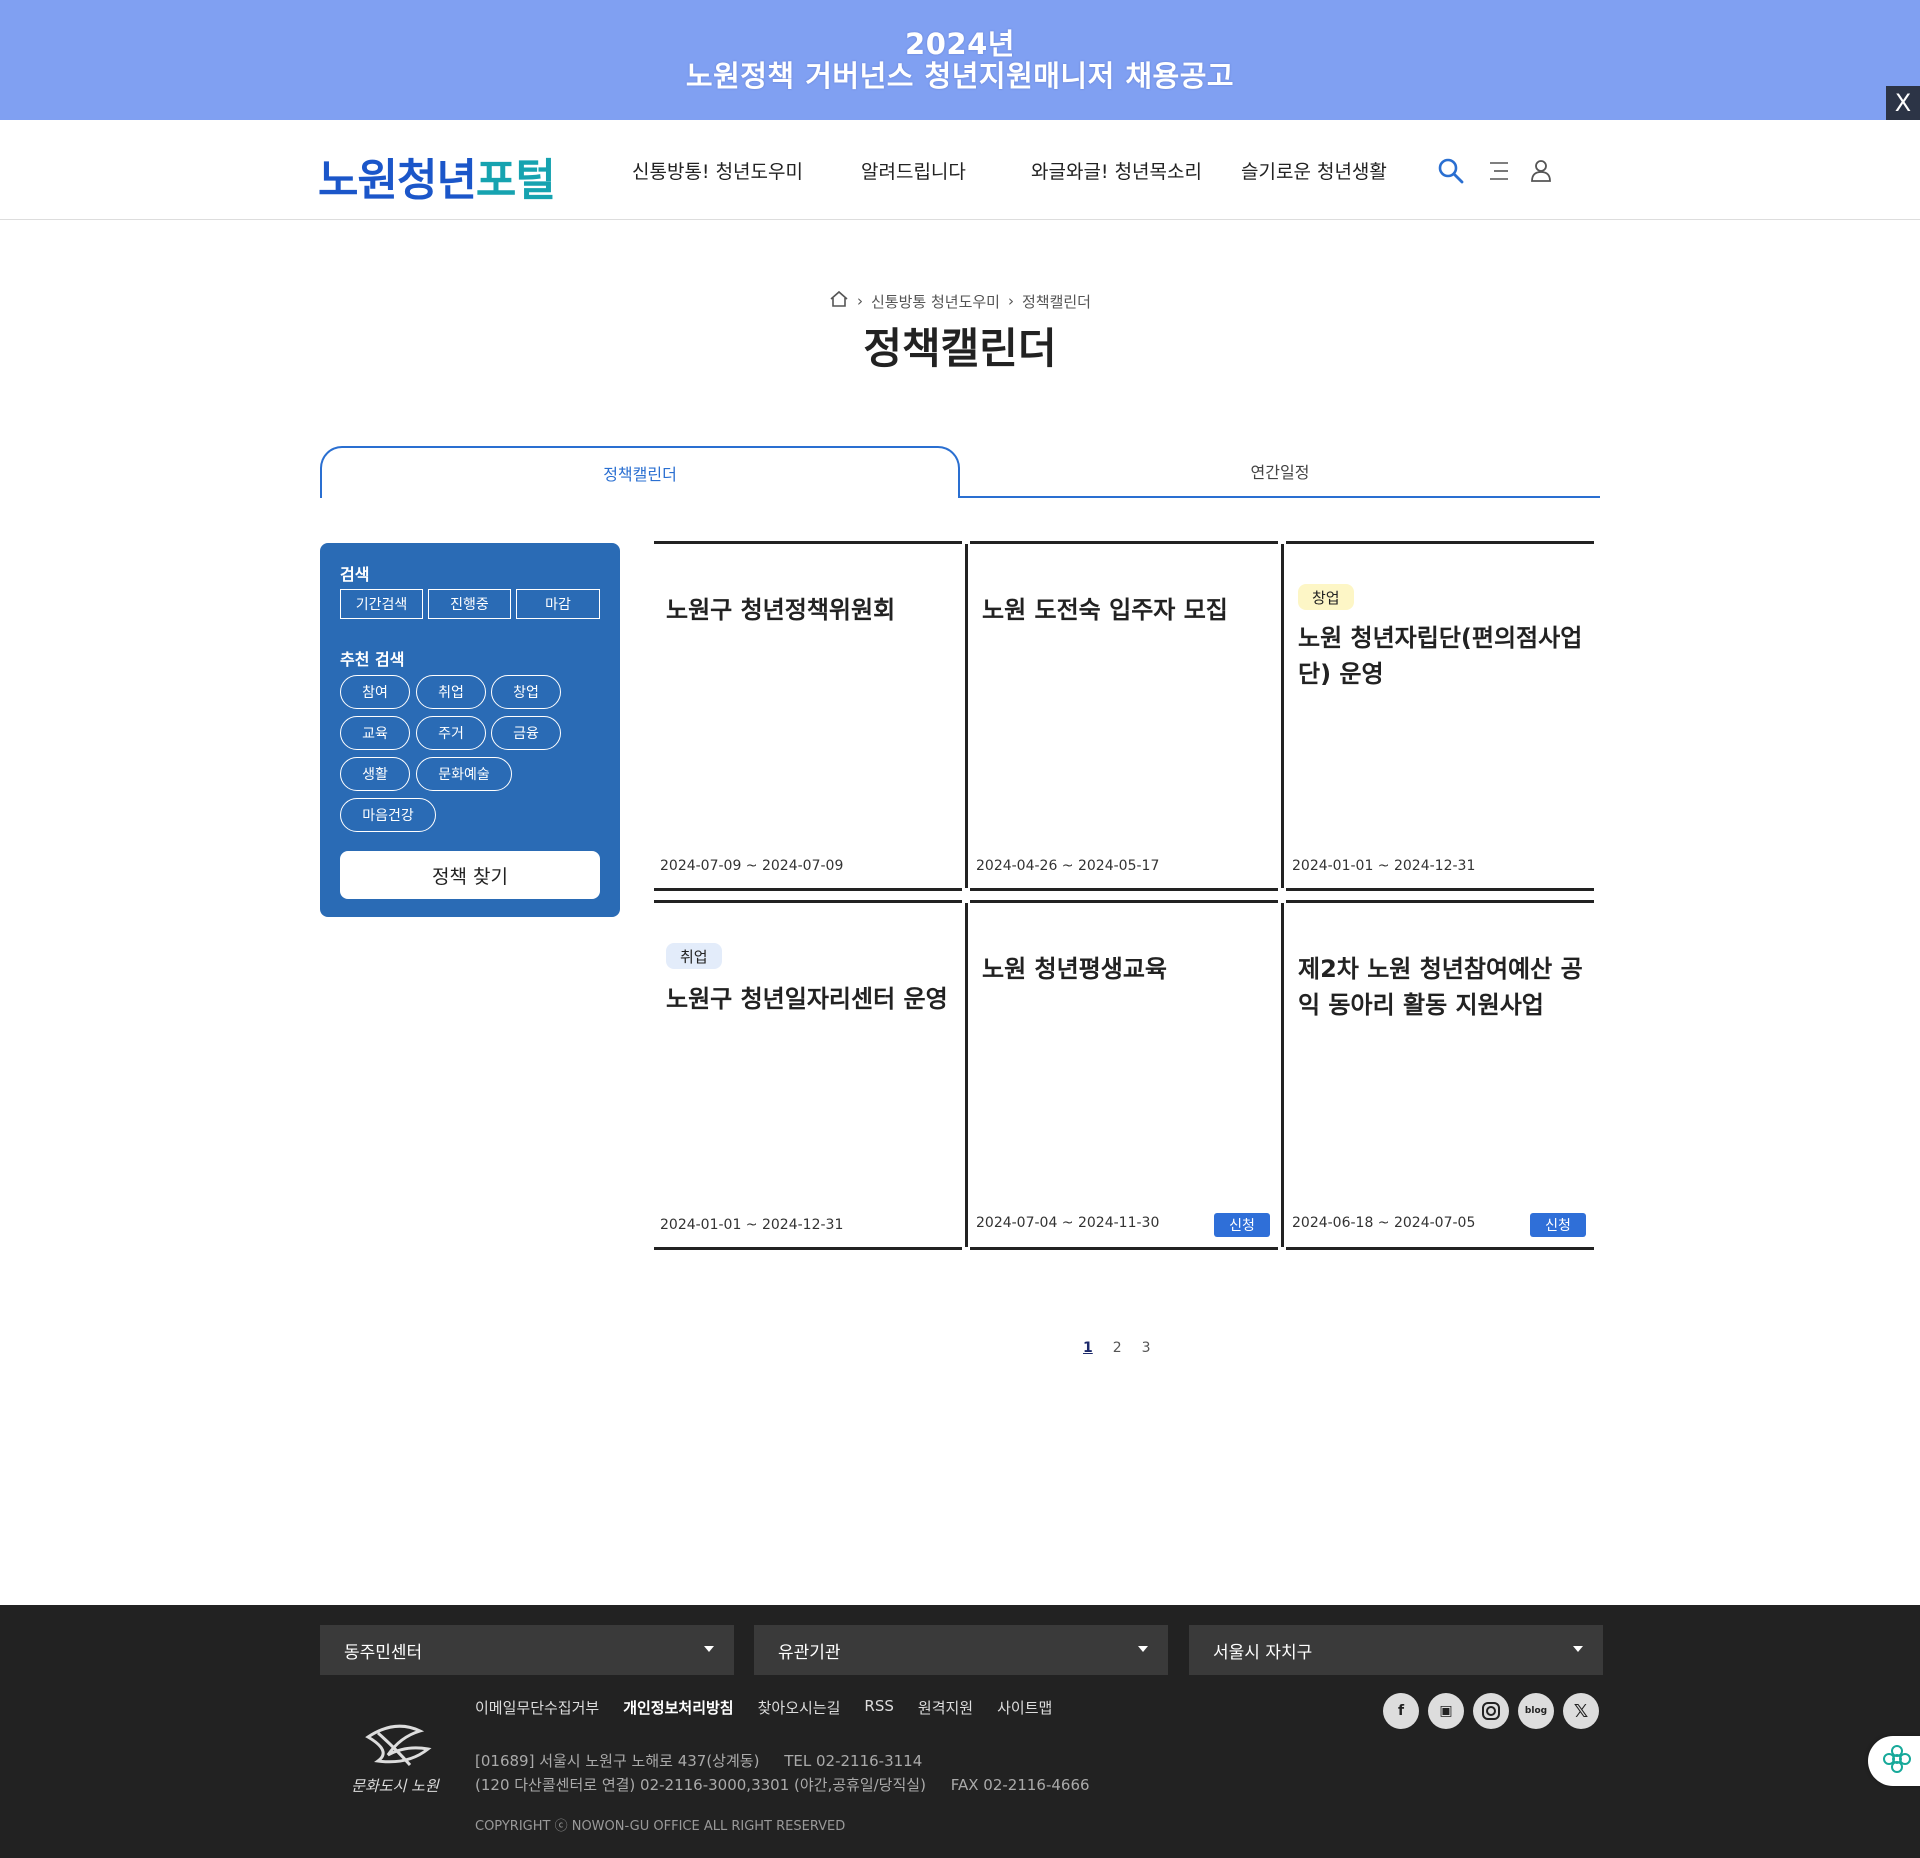 The image size is (1920, 1858). What do you see at coordinates (470, 875) in the screenshot?
I see `find-policy-button: 정책 찾기` at bounding box center [470, 875].